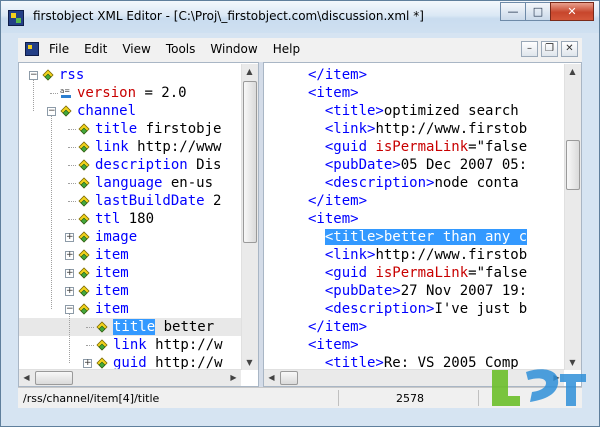  I want to click on menu-items: File Edit View Tools Window Help, so click(182, 49).